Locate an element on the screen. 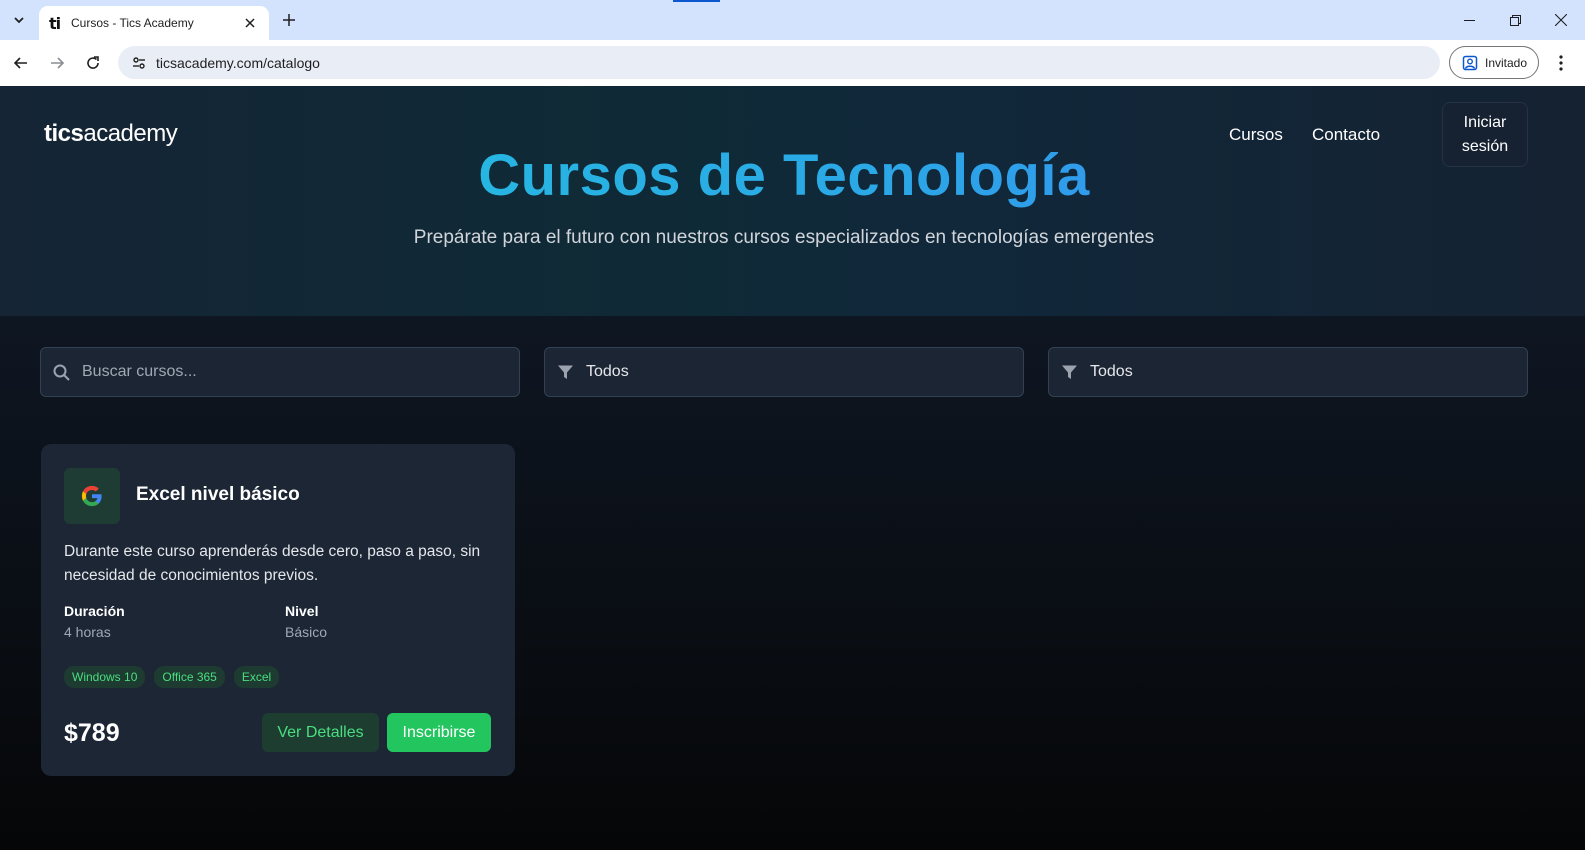 Image resolution: width=1585 pixels, height=850 pixels. minimize-icon is located at coordinates (1469, 20).